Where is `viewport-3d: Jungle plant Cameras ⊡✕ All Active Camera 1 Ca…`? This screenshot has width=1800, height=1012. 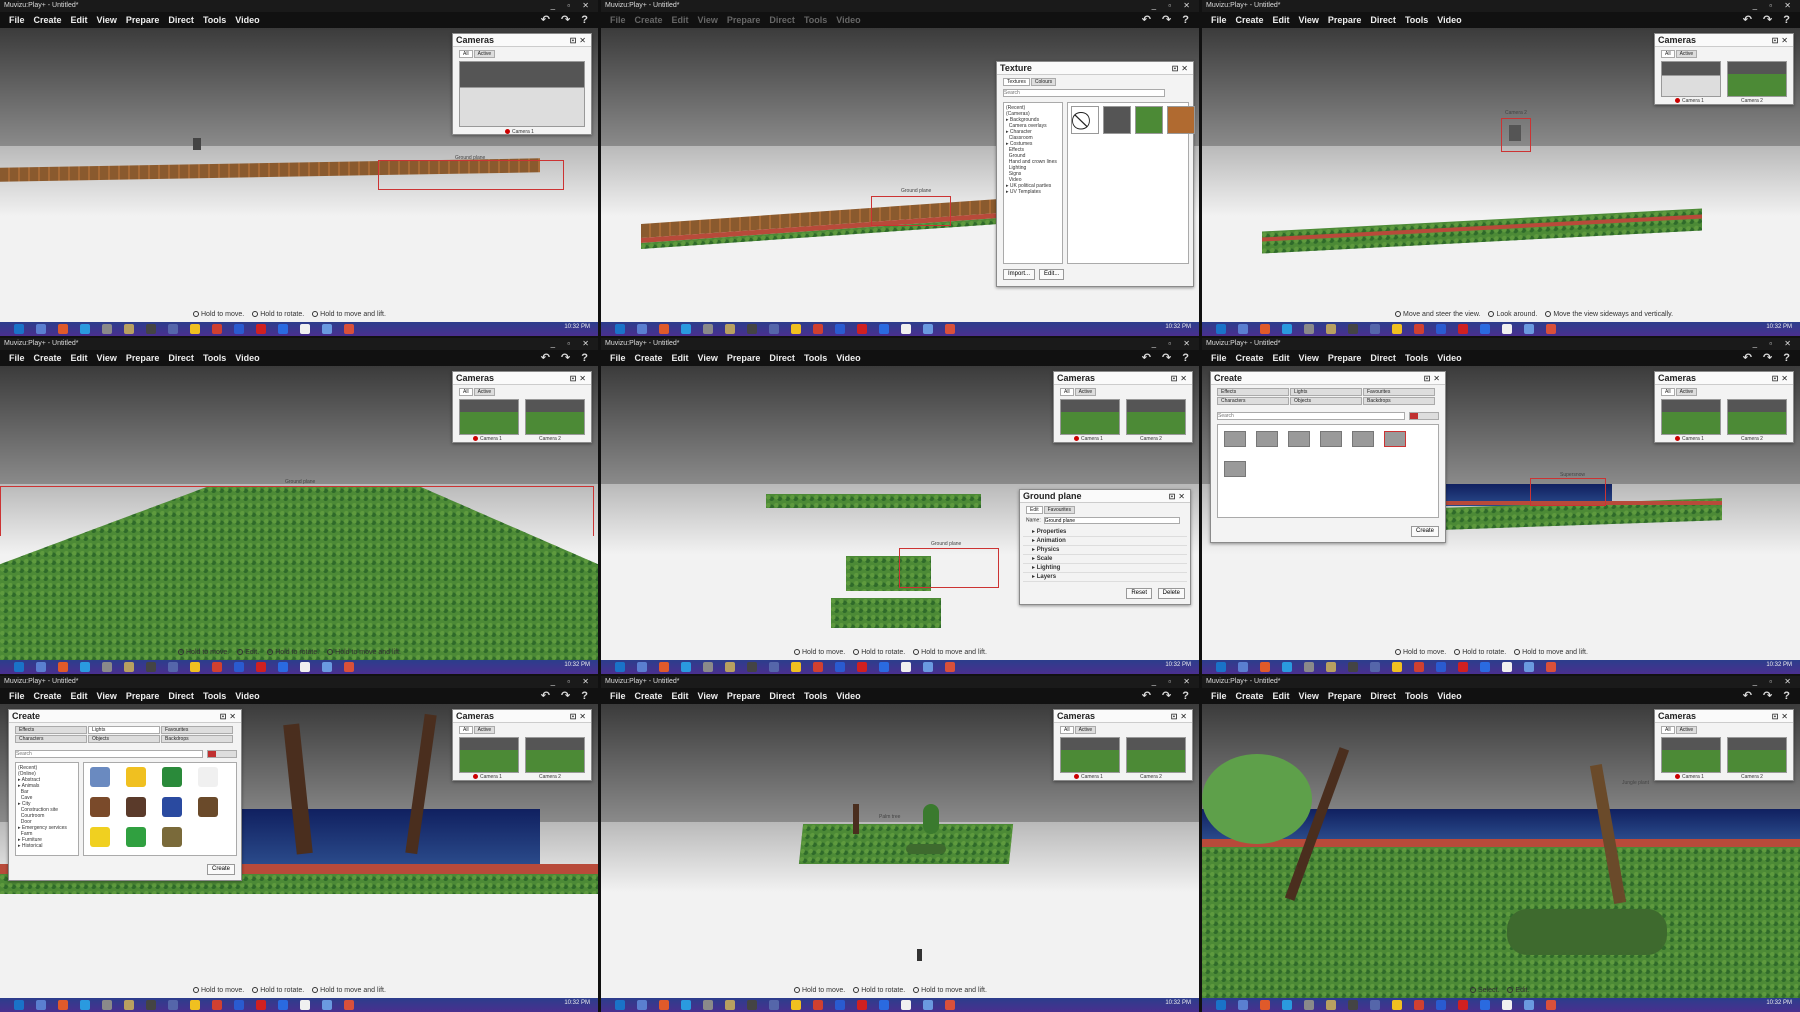 viewport-3d: Jungle plant Cameras ⊡✕ All Active Camera 1 Ca… is located at coordinates (1501, 851).